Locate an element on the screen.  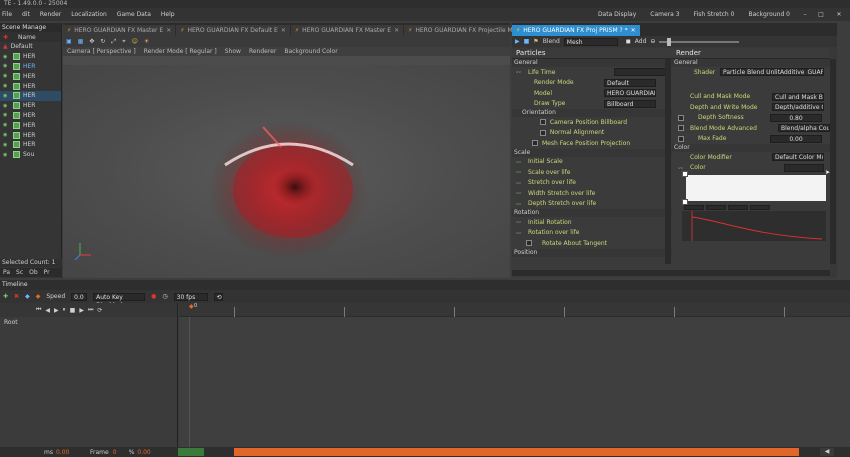
fish-stretch-toggle: Fish Stretch 0 is located at coordinates (714, 14).